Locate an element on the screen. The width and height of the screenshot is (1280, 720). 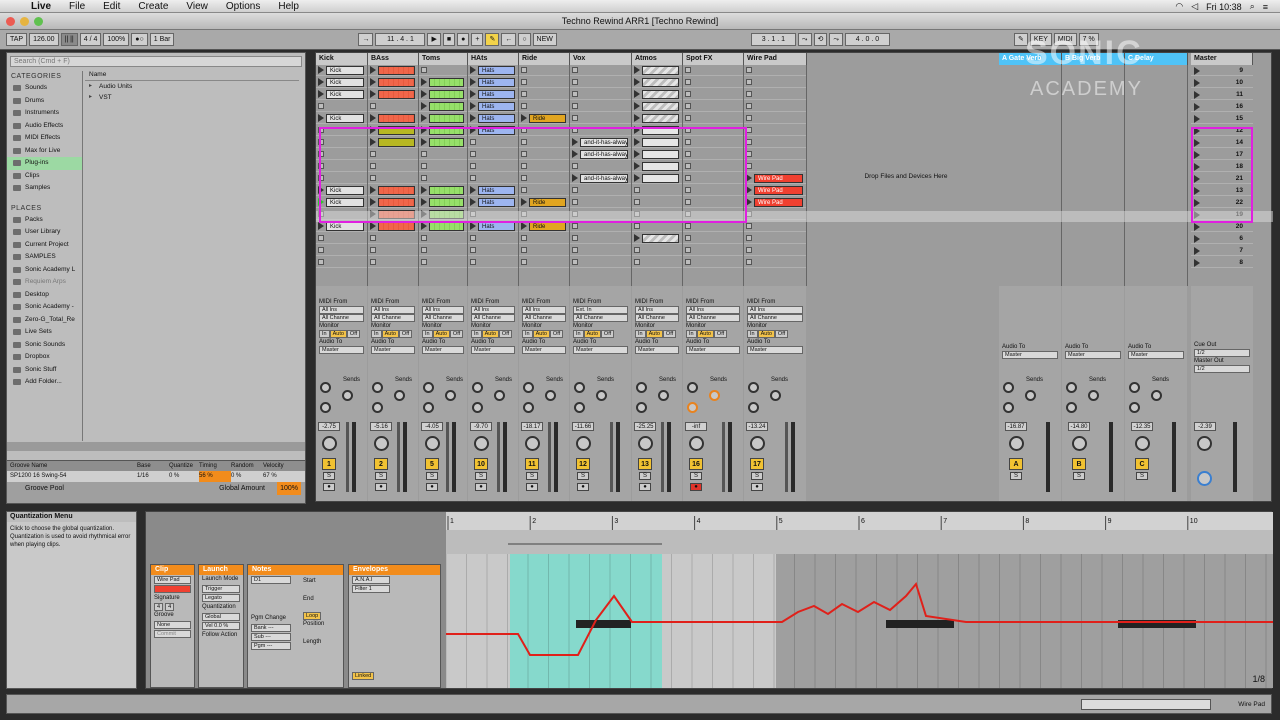
scene-play-icon is located at coordinates (1197, 263).